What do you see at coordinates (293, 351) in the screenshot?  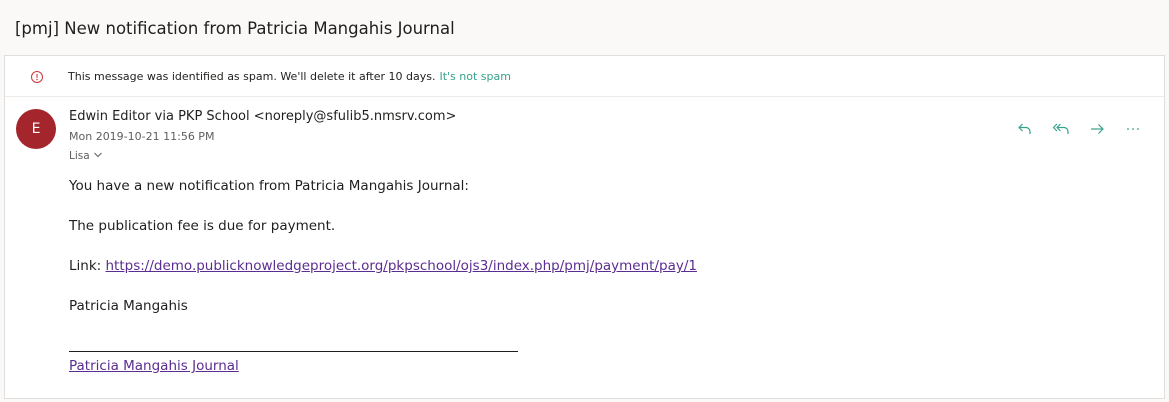 I see `signature-divider` at bounding box center [293, 351].